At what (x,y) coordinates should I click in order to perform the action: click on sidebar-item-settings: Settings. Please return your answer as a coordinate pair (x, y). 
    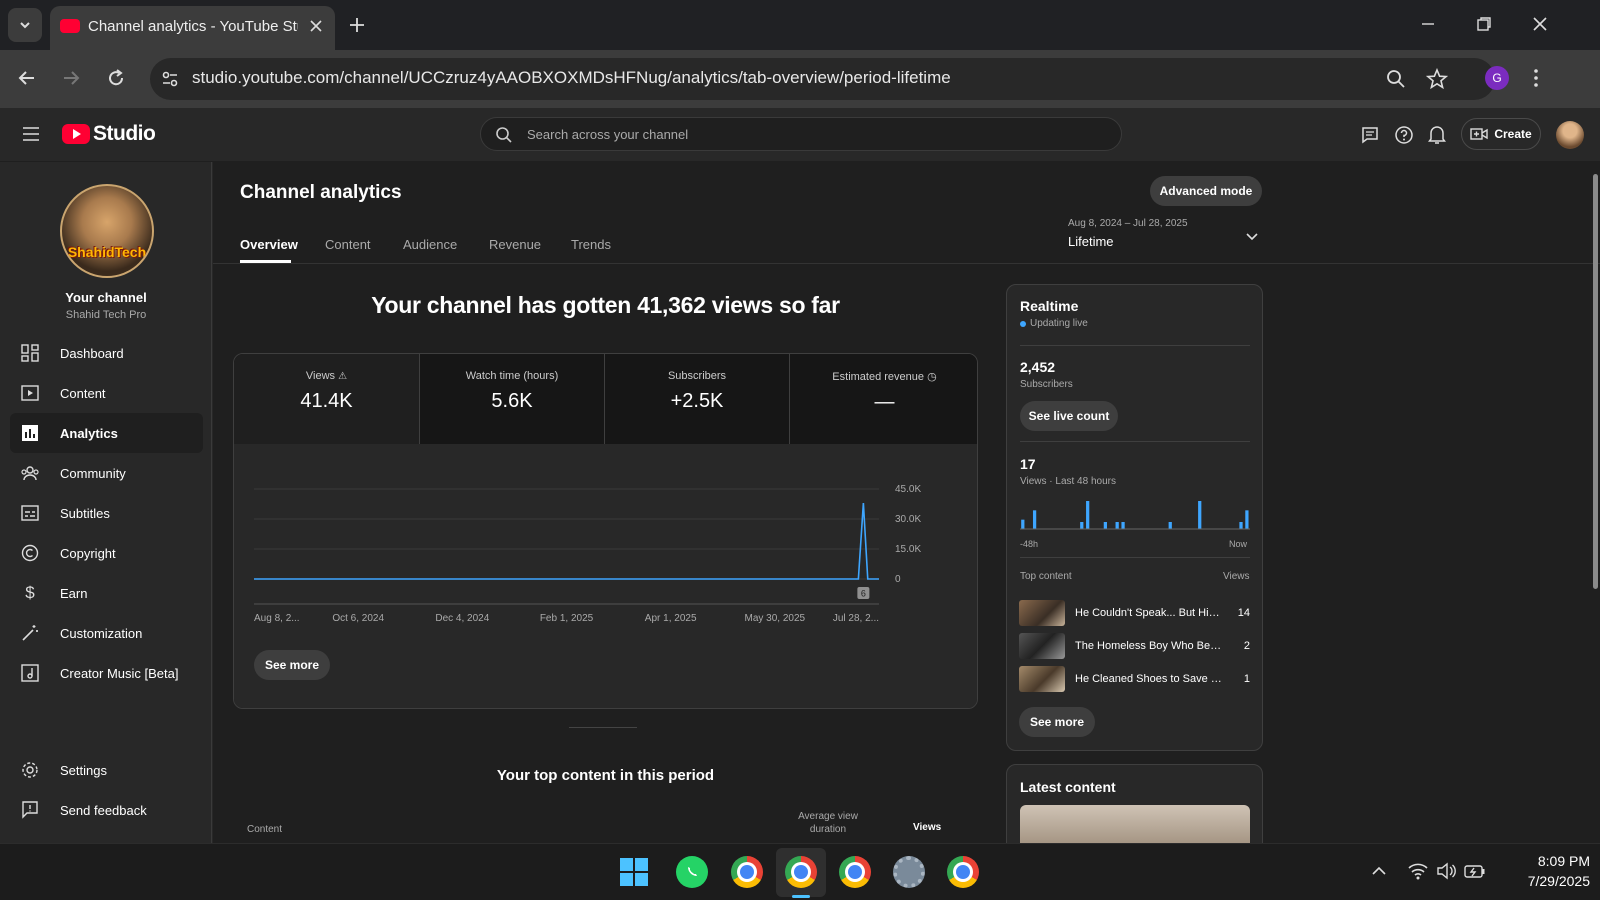
    Looking at the image, I should click on (106, 770).